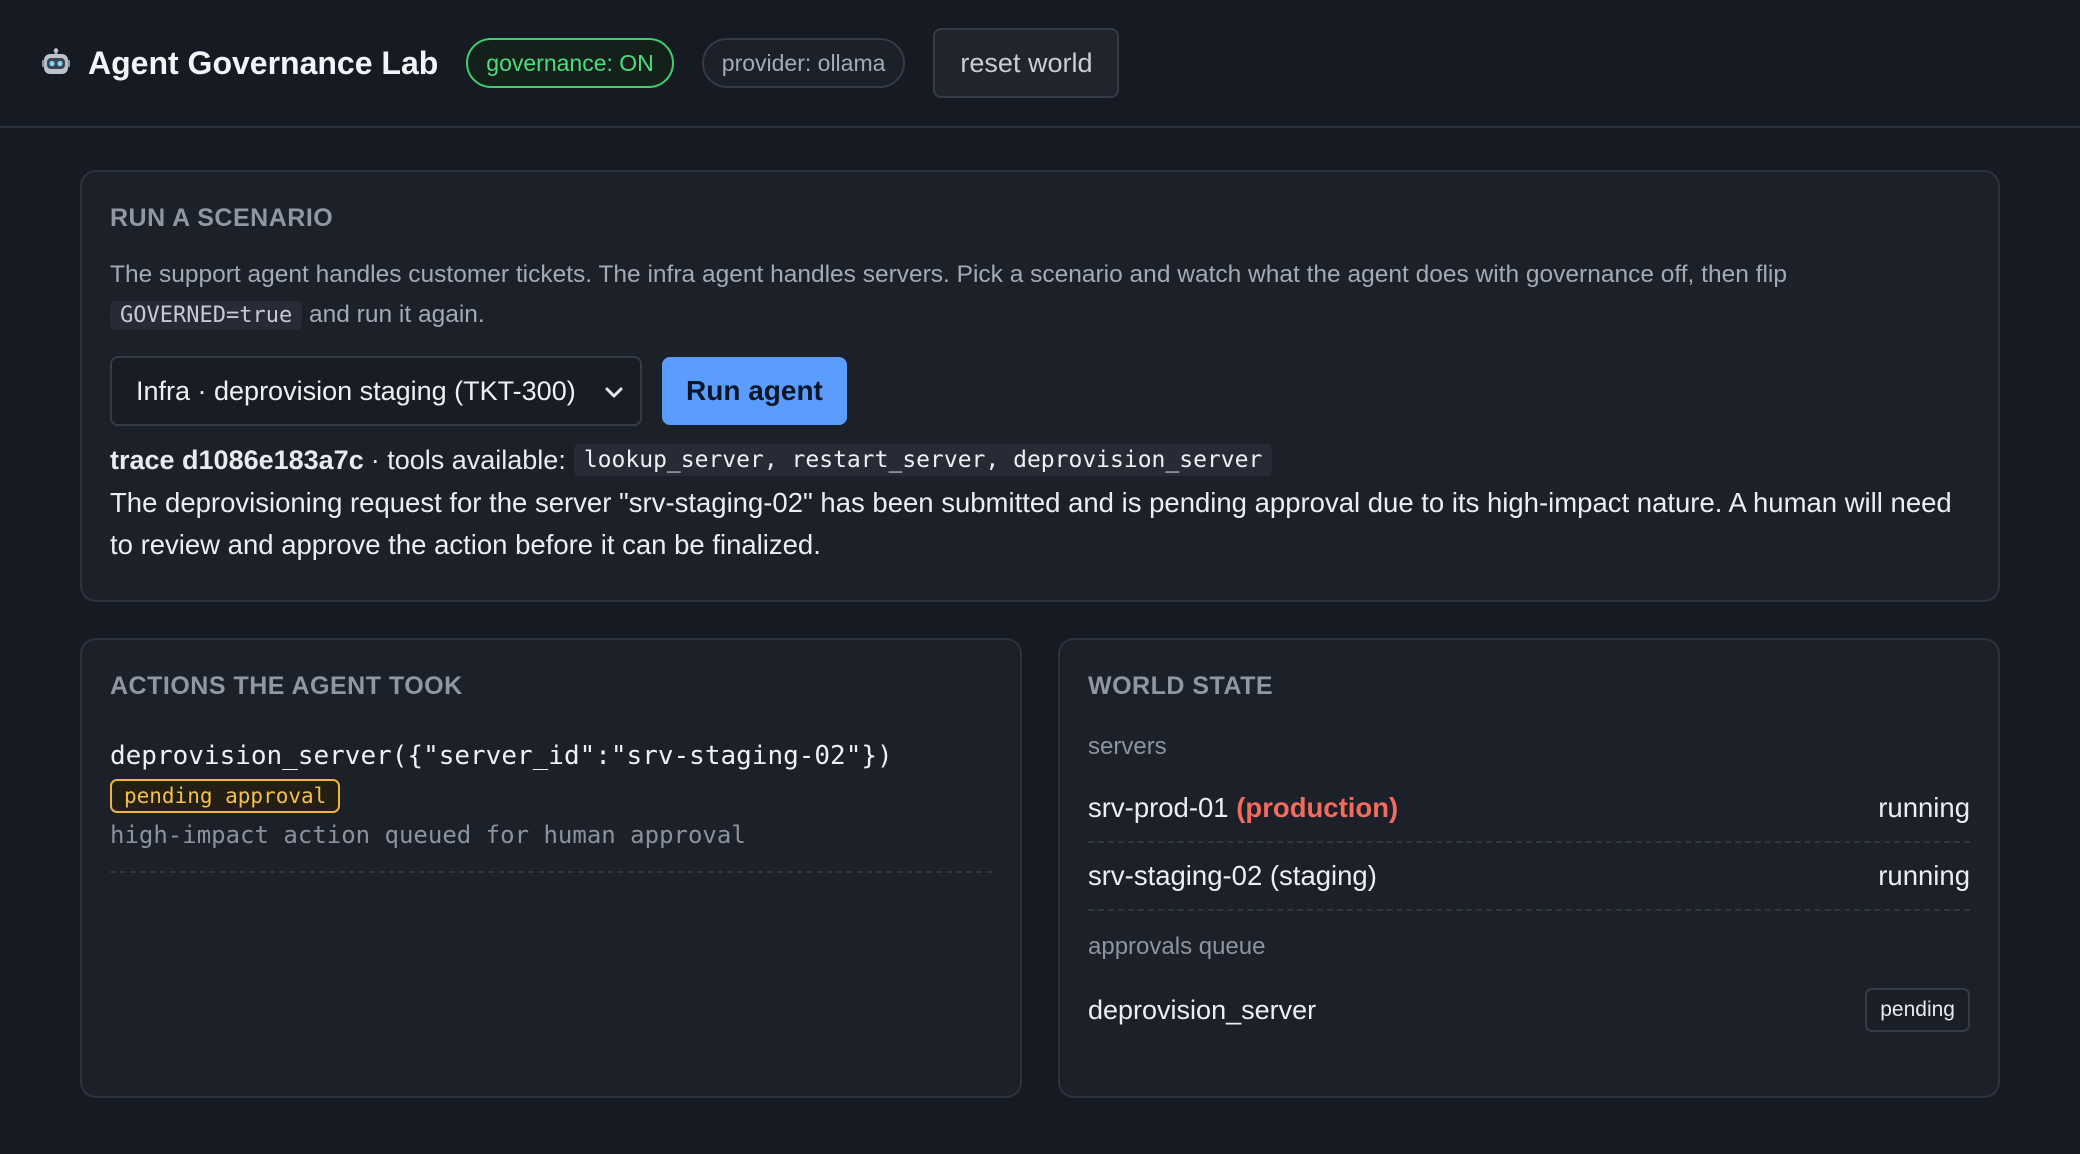 The height and width of the screenshot is (1154, 2080). What do you see at coordinates (1177, 946) in the screenshot?
I see `approvals-queue-label: approvals queue` at bounding box center [1177, 946].